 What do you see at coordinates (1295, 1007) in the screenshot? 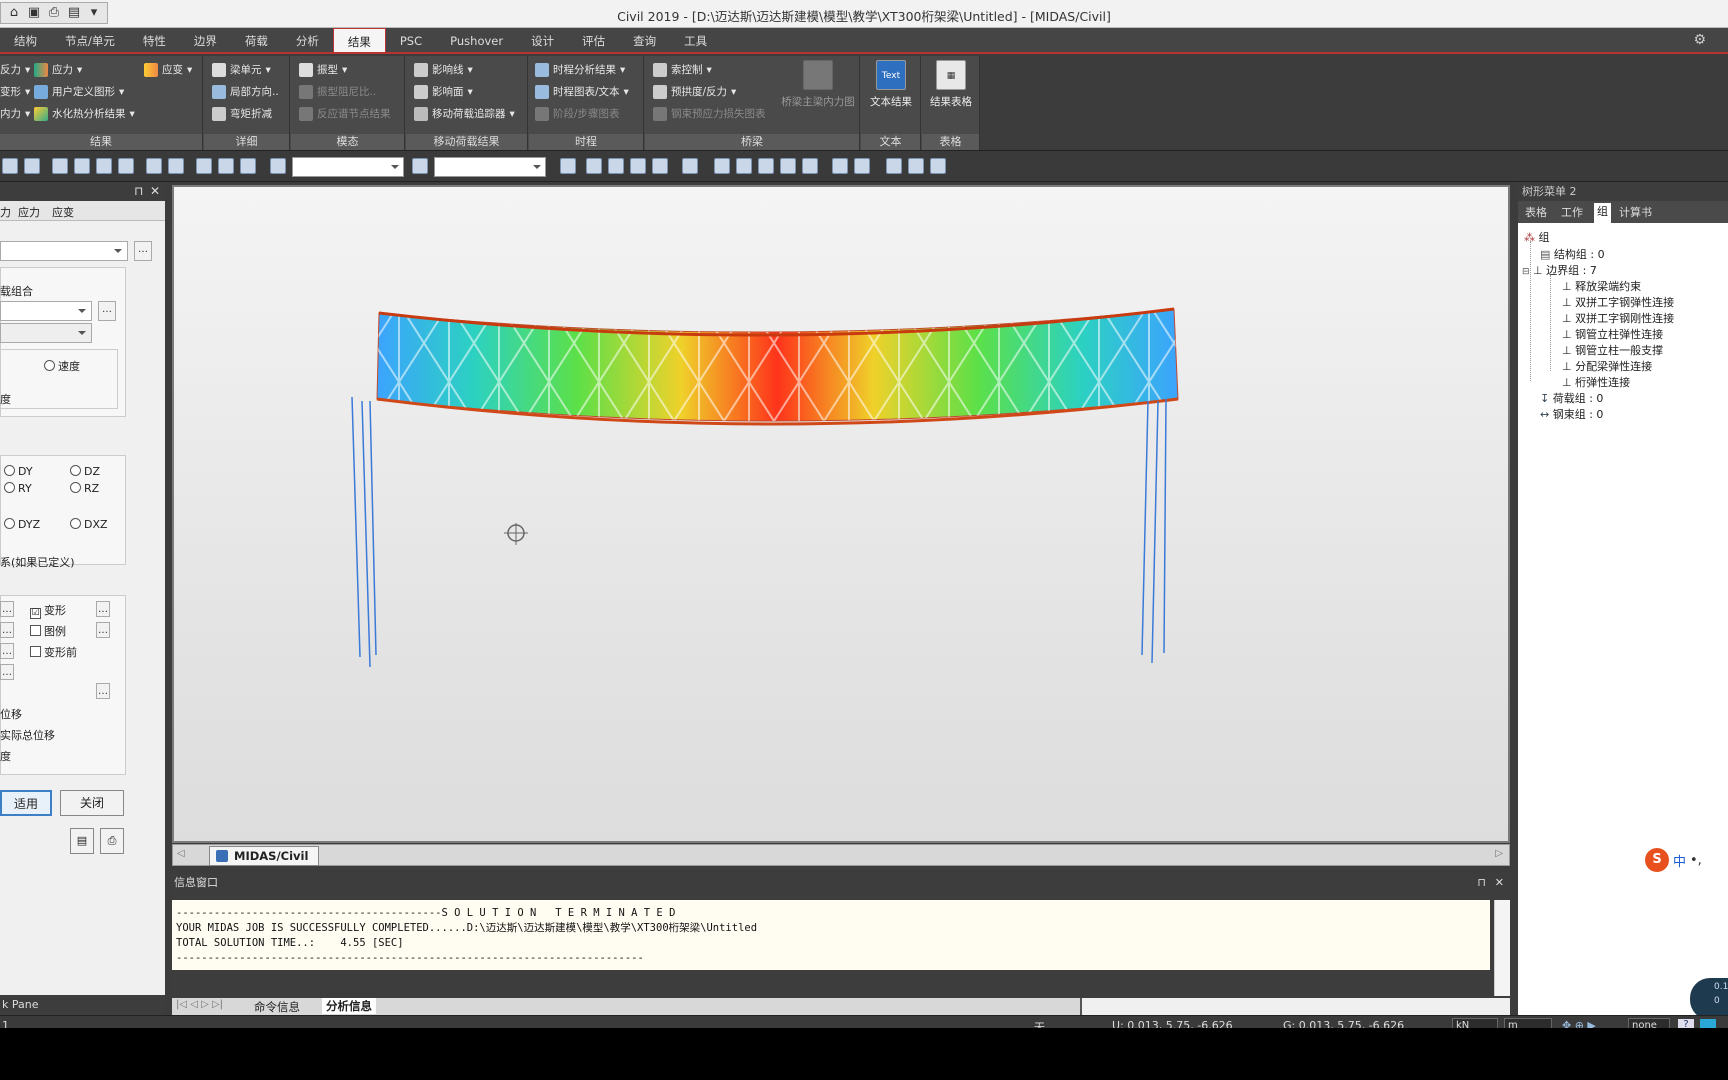
I see `horizontal-scrollbar` at bounding box center [1295, 1007].